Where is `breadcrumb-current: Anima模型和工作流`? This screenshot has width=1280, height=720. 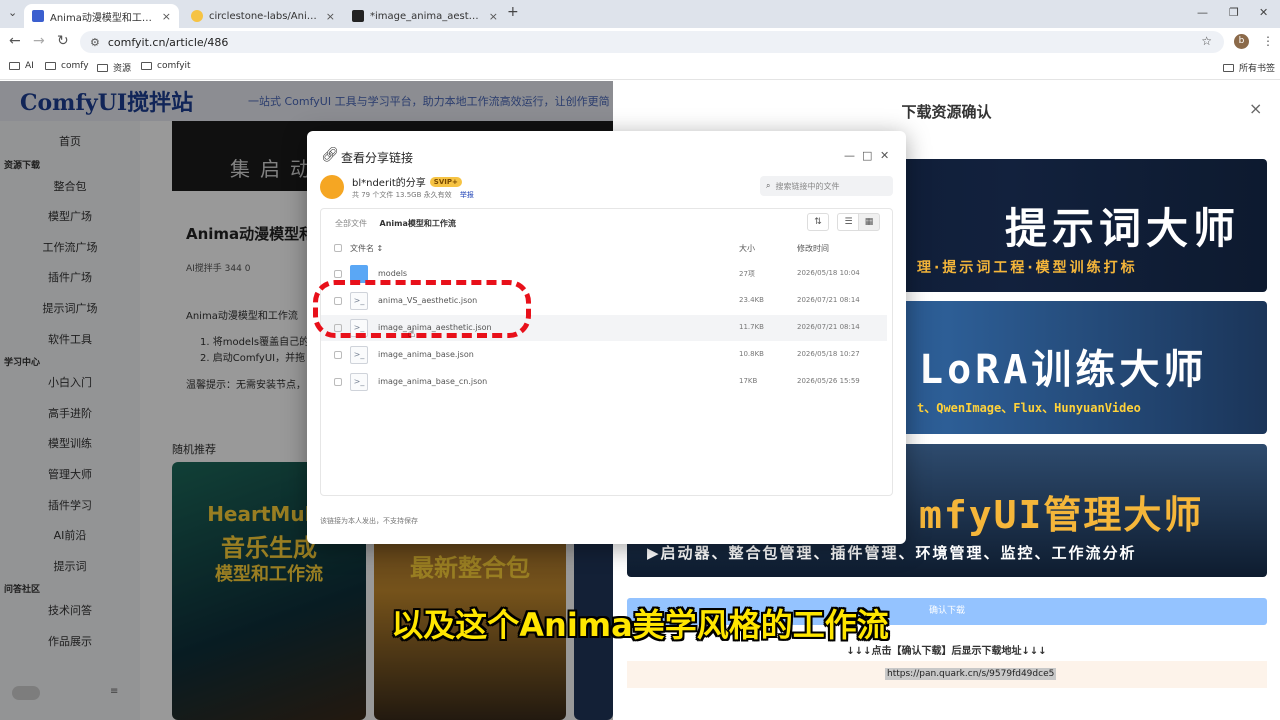 breadcrumb-current: Anima模型和工作流 is located at coordinates (417, 223).